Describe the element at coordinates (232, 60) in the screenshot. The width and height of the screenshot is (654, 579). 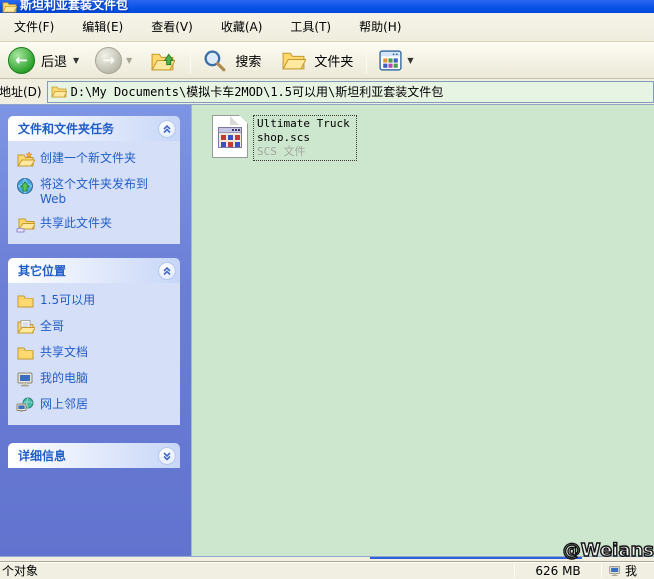
I see `search-button: 搜索` at that location.